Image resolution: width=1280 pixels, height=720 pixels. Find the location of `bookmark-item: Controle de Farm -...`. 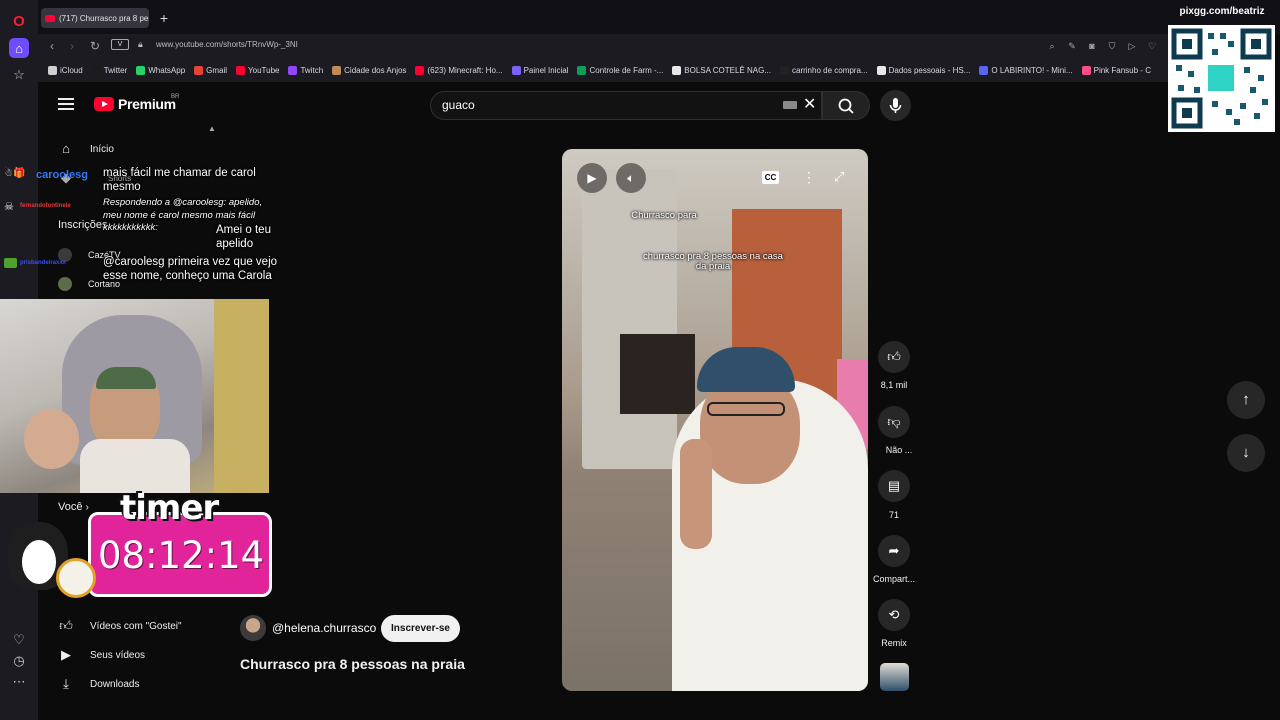

bookmark-item: Controle de Farm -... is located at coordinates (620, 70).